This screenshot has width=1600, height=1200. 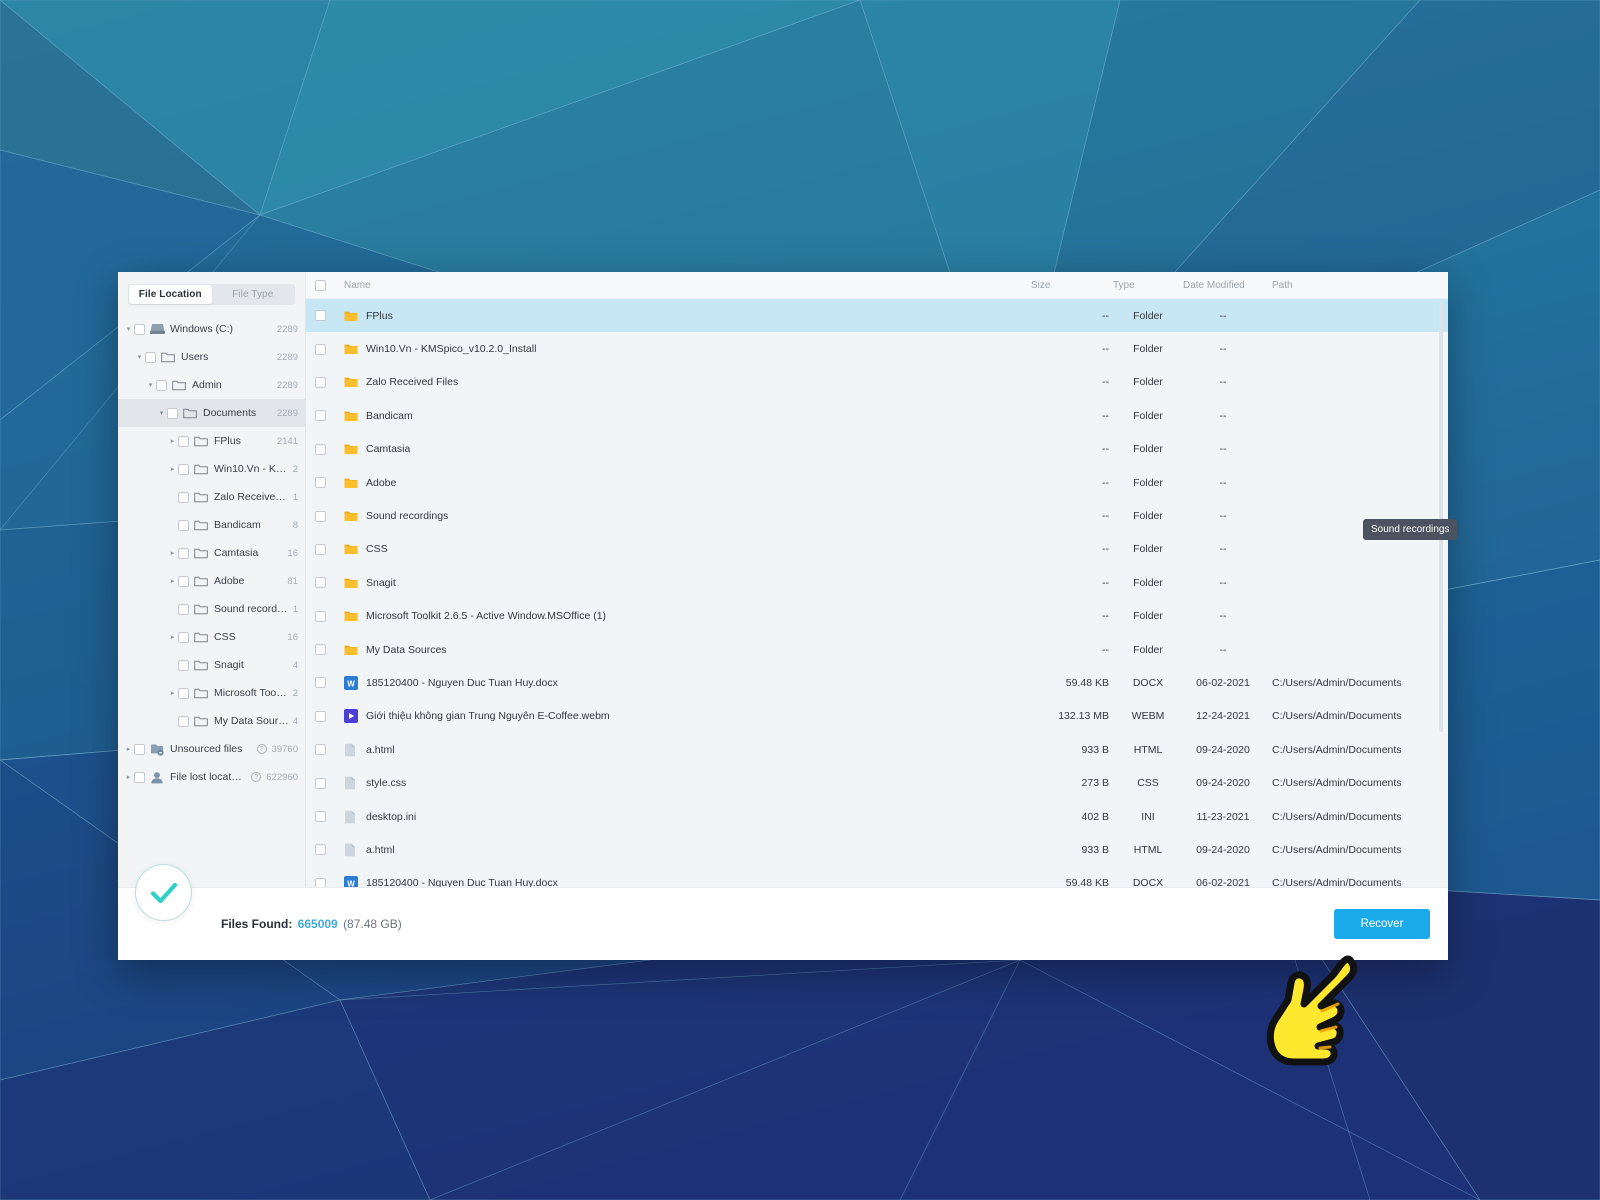 What do you see at coordinates (1223, 285) in the screenshot?
I see `column-header-date-modified: Date Modified` at bounding box center [1223, 285].